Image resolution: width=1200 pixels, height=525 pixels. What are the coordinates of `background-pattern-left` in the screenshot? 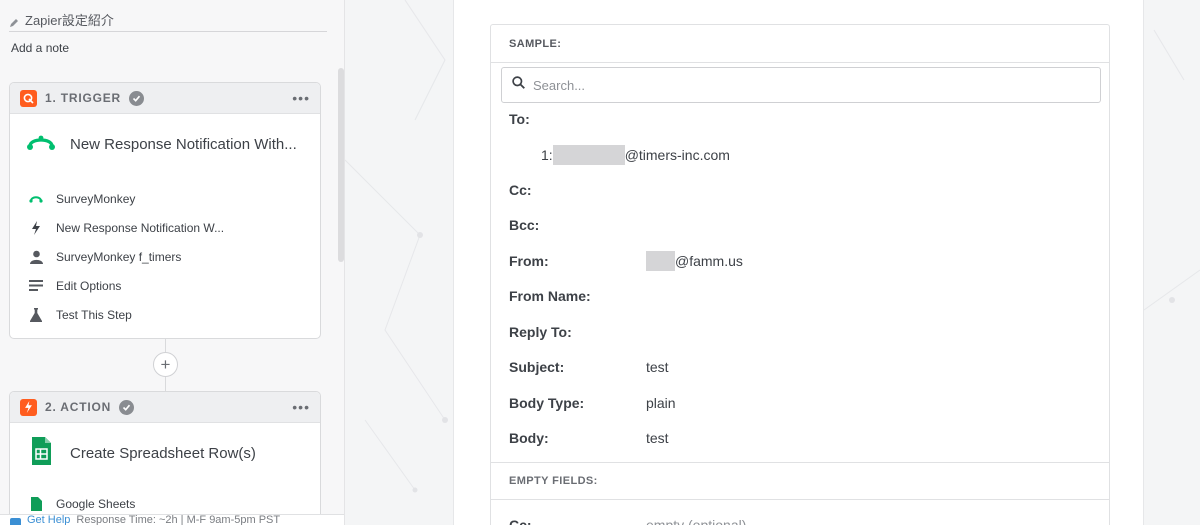 It's located at (396, 246).